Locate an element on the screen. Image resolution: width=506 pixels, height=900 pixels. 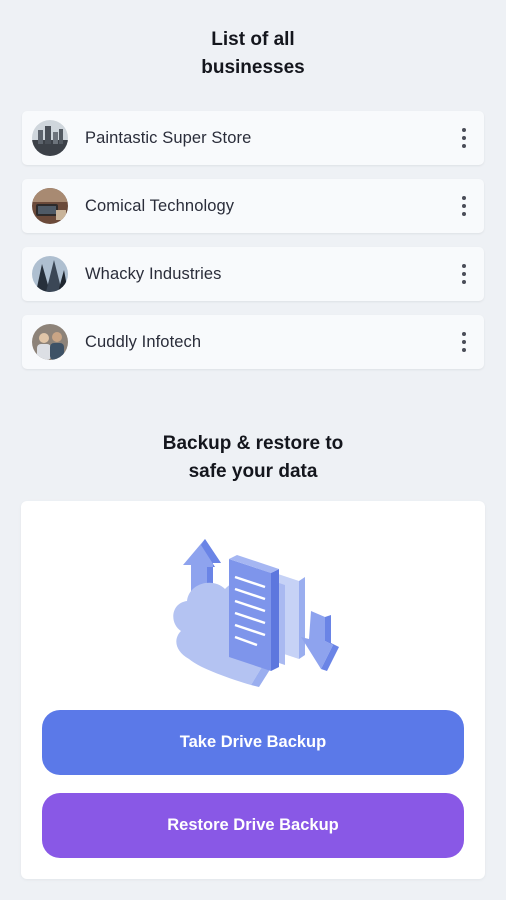
business-item: Paintastic Super Store is located at coordinates (253, 138).